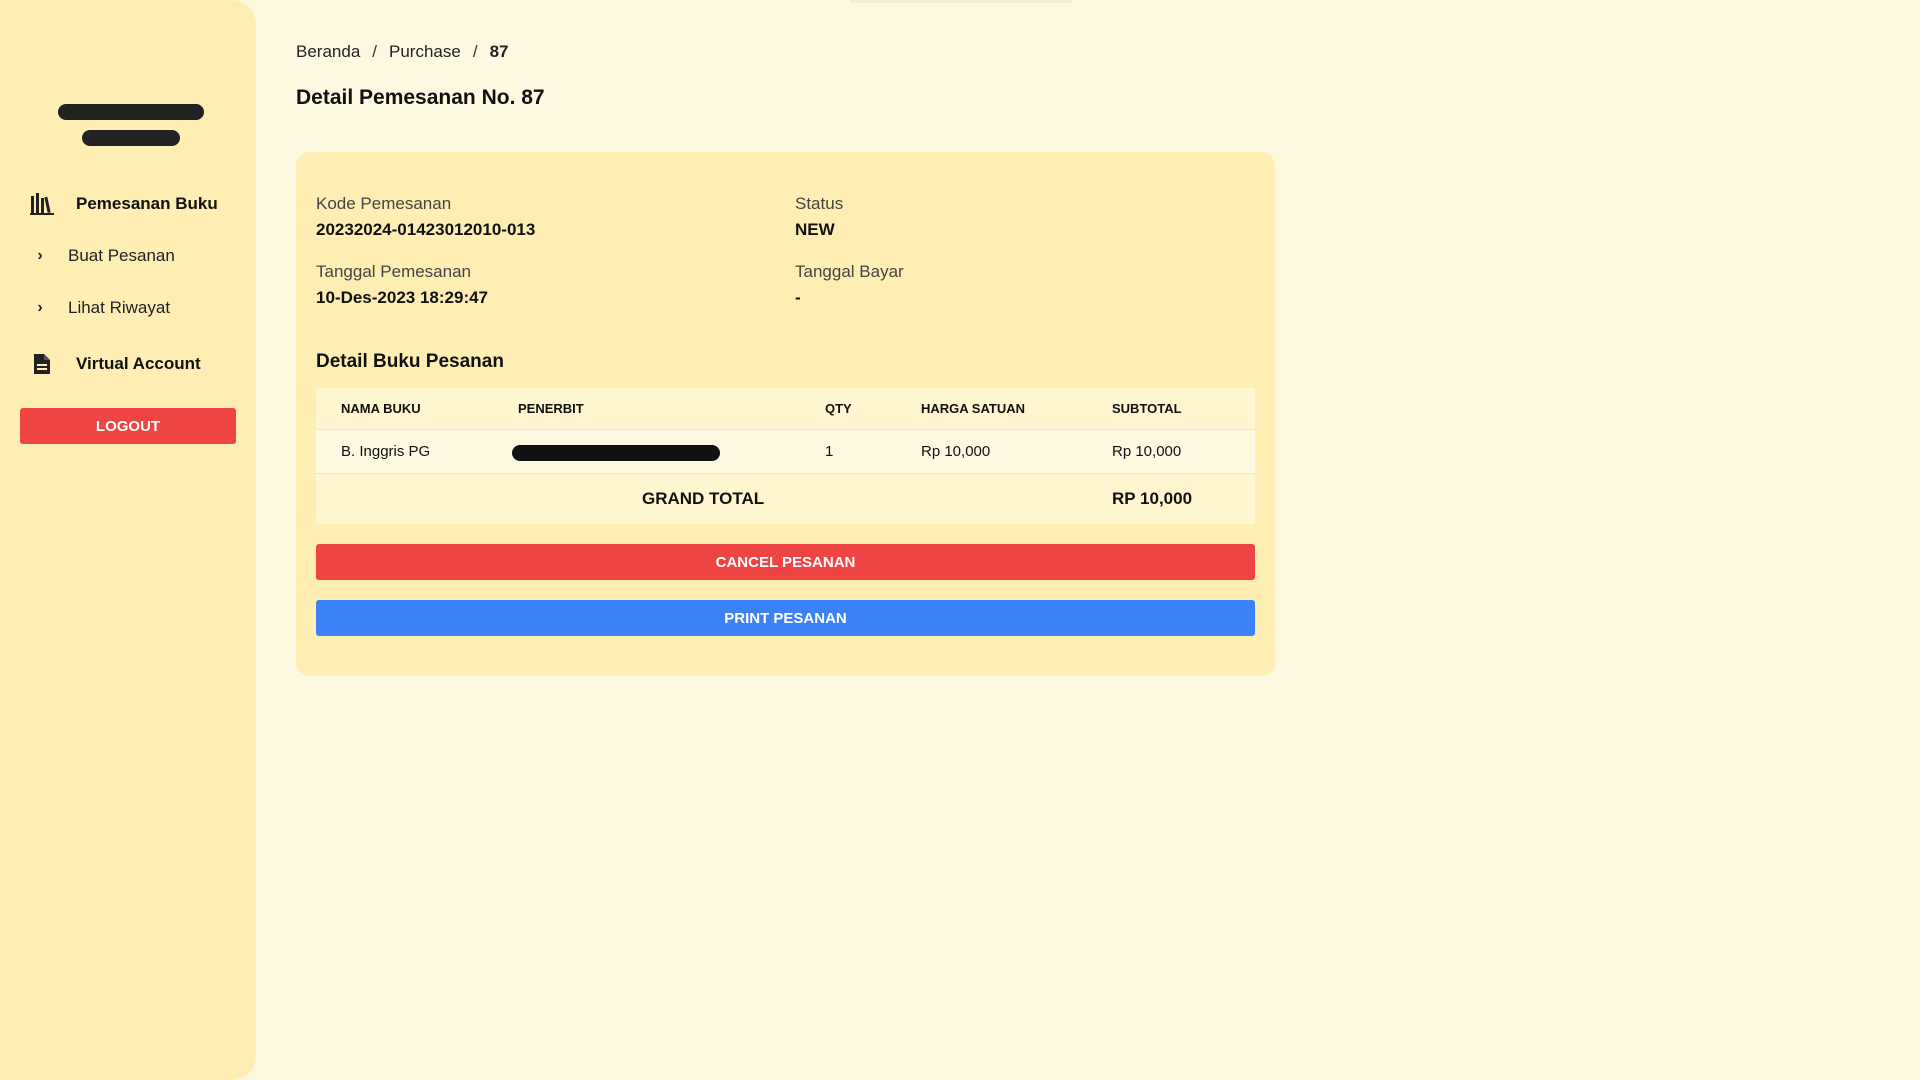  What do you see at coordinates (849, 271) in the screenshot?
I see `payment-date-label: Tanggal Bayar` at bounding box center [849, 271].